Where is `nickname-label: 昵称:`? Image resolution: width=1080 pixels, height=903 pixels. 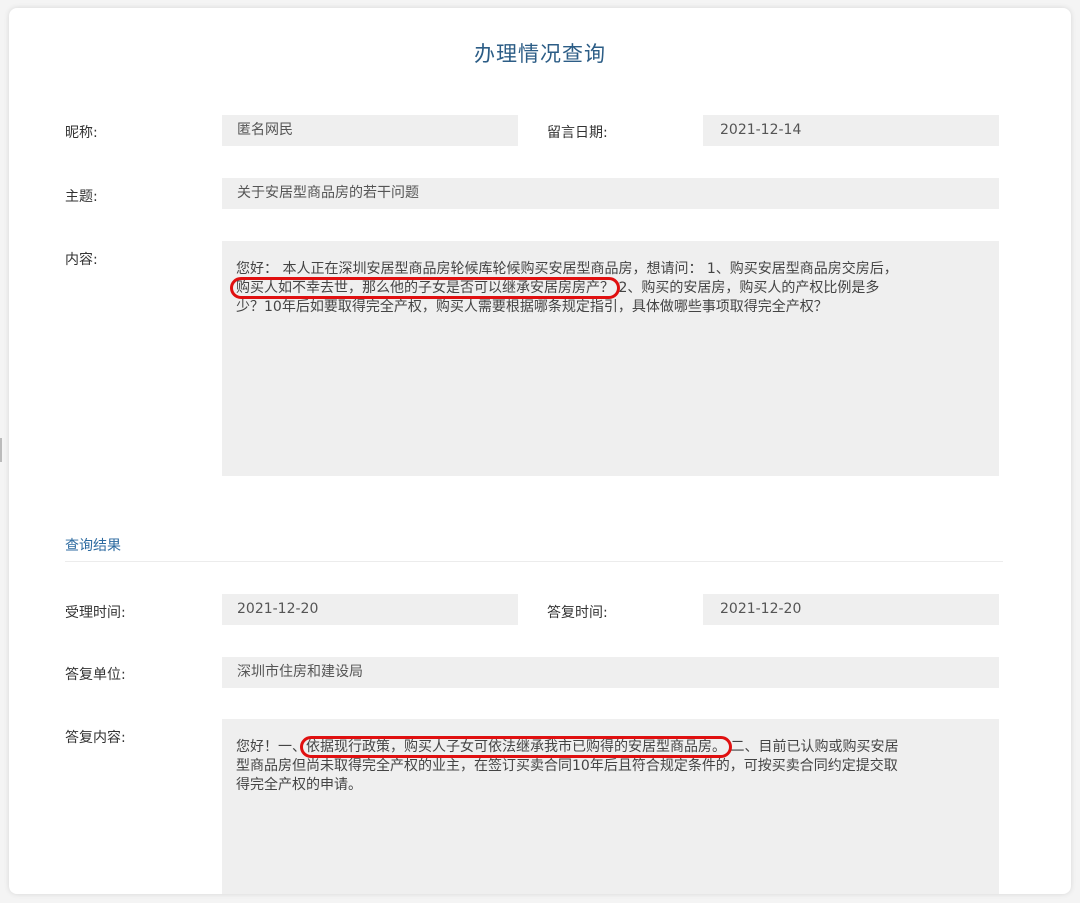
nickname-label: 昵称: is located at coordinates (81, 133).